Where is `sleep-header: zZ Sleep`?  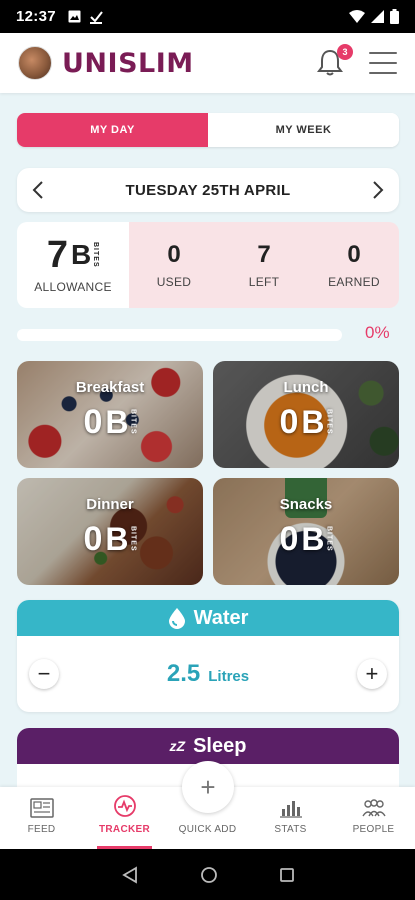
sleep-header: zZ Sleep is located at coordinates (208, 746).